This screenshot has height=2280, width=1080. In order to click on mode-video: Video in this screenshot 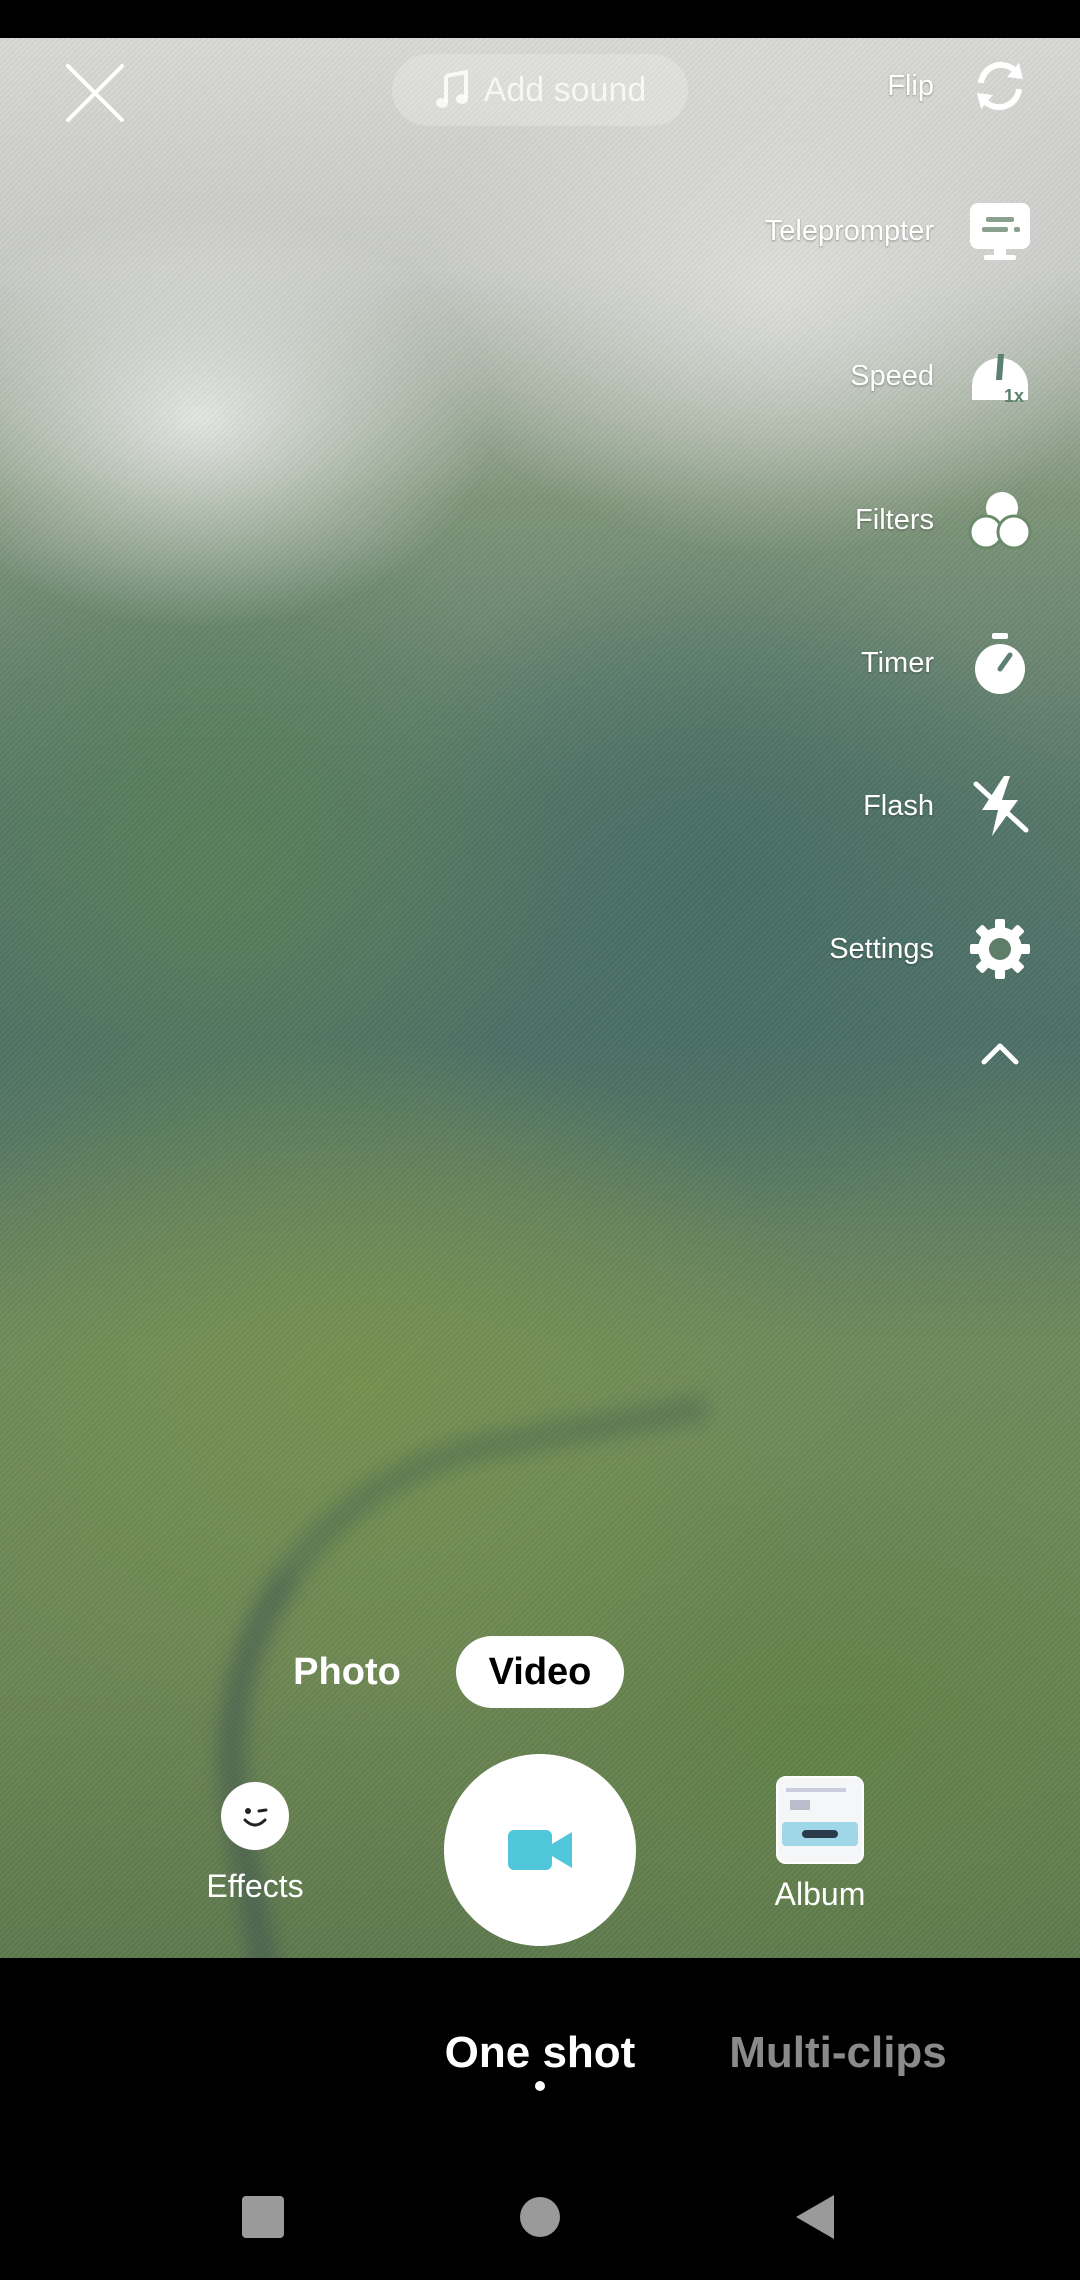, I will do `click(540, 1672)`.